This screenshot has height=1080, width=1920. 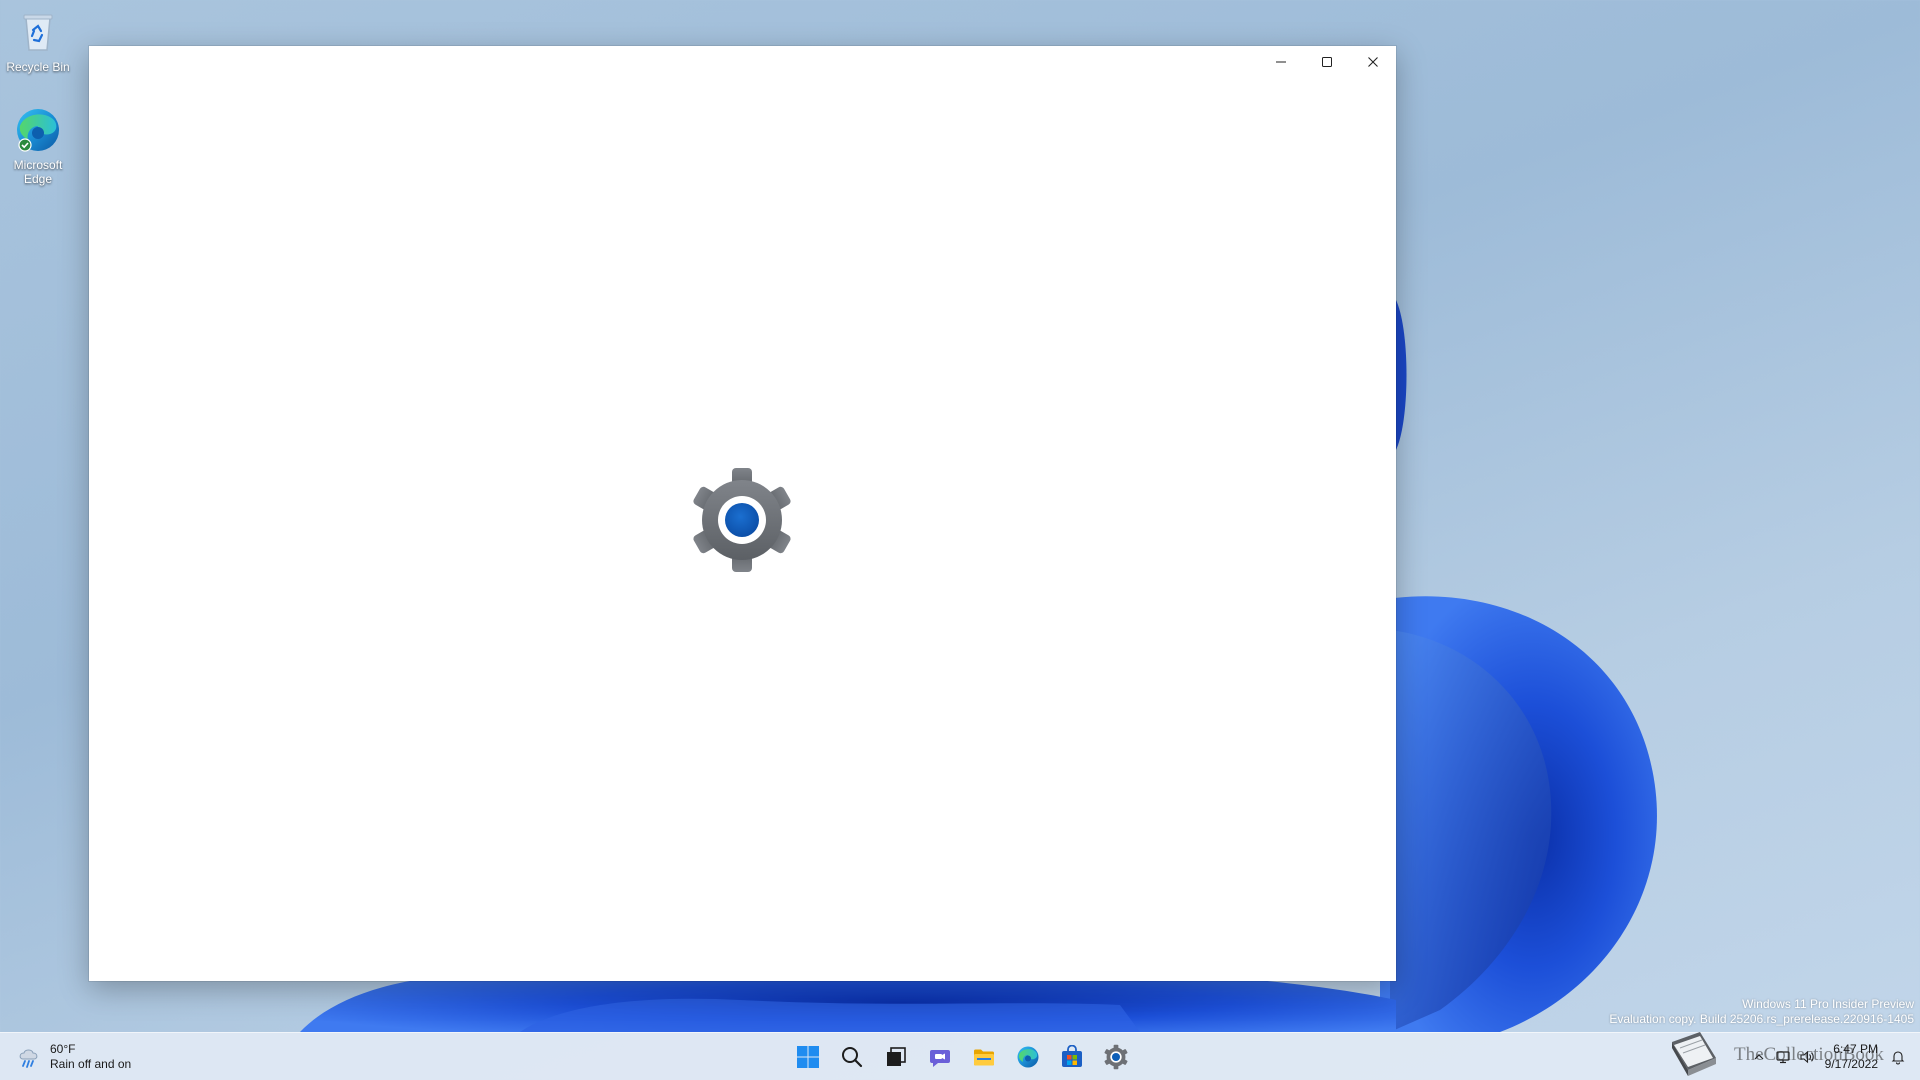 I want to click on rain-cloud-icon, so click(x=28, y=1058).